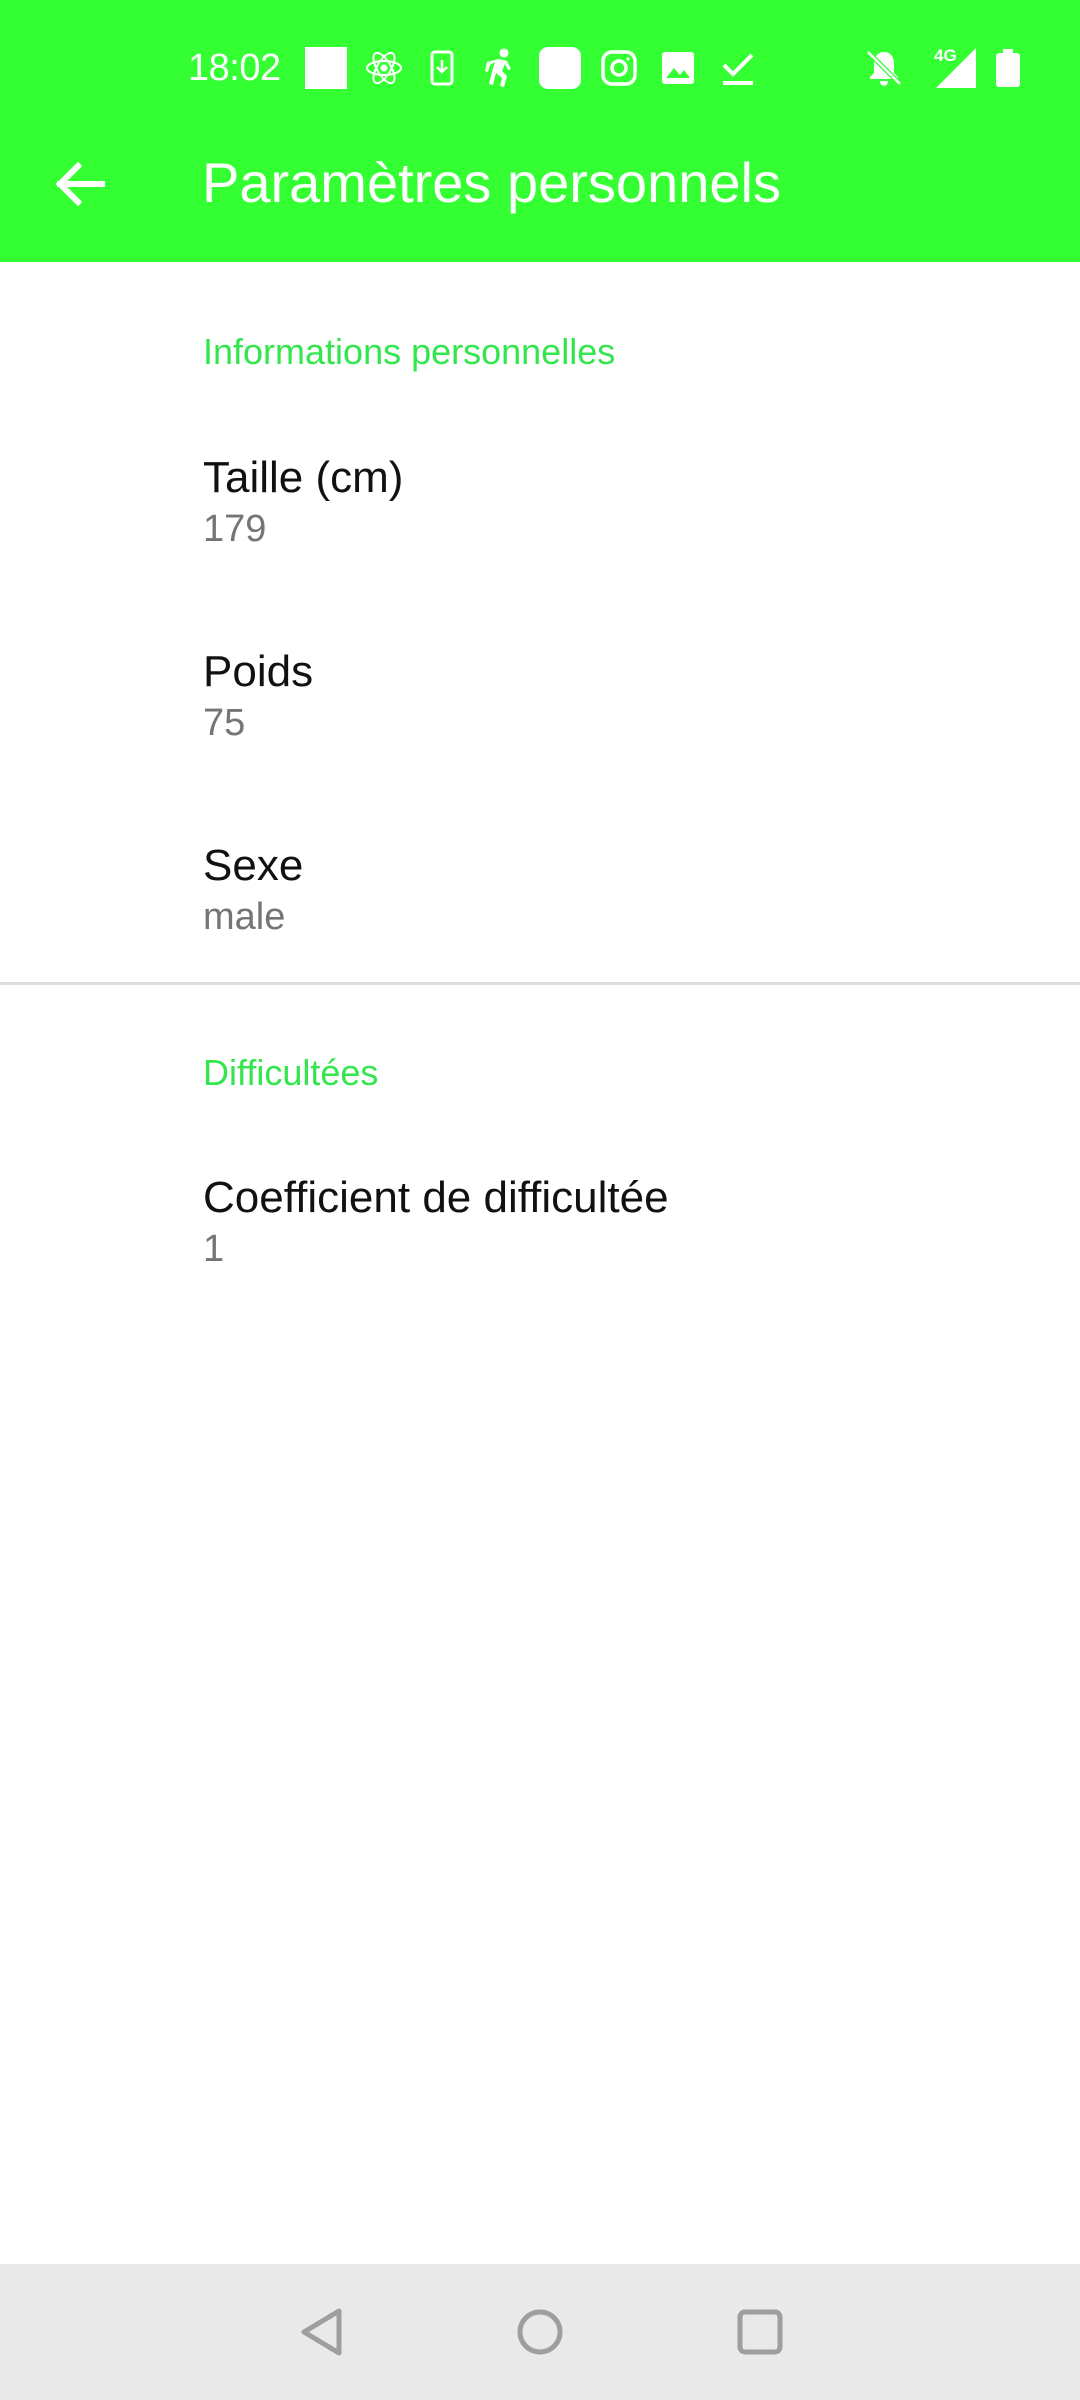 The height and width of the screenshot is (2400, 1080). What do you see at coordinates (409, 351) in the screenshot?
I see `category-personal-info: Informations personnelles` at bounding box center [409, 351].